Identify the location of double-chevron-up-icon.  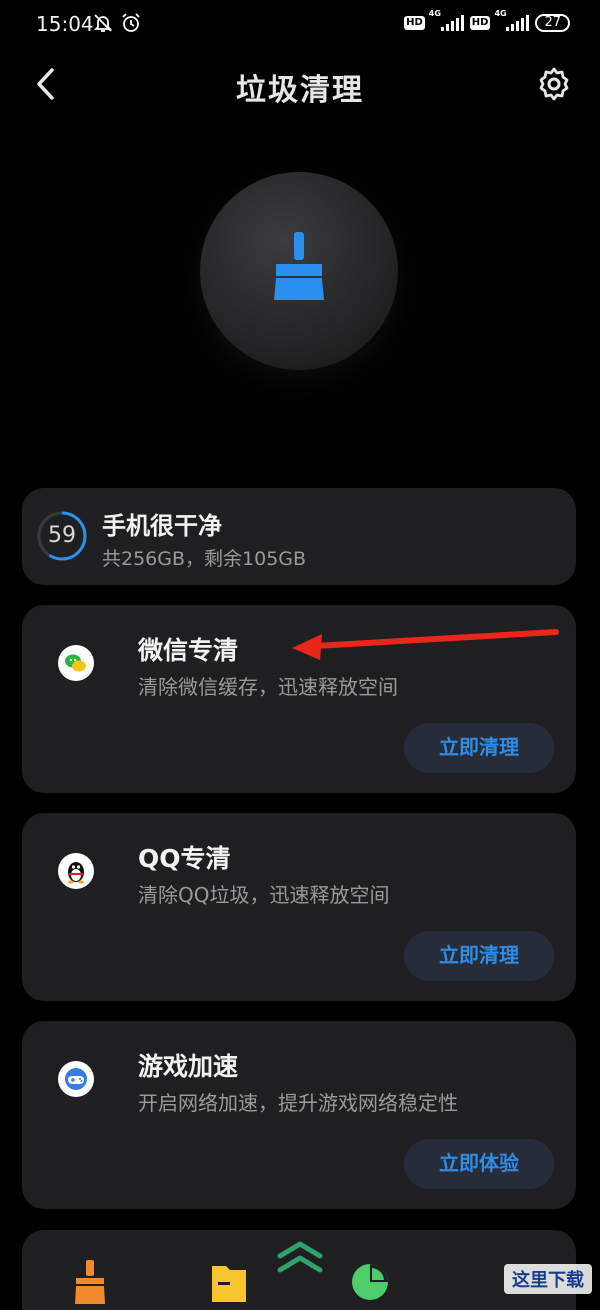
(300, 1258).